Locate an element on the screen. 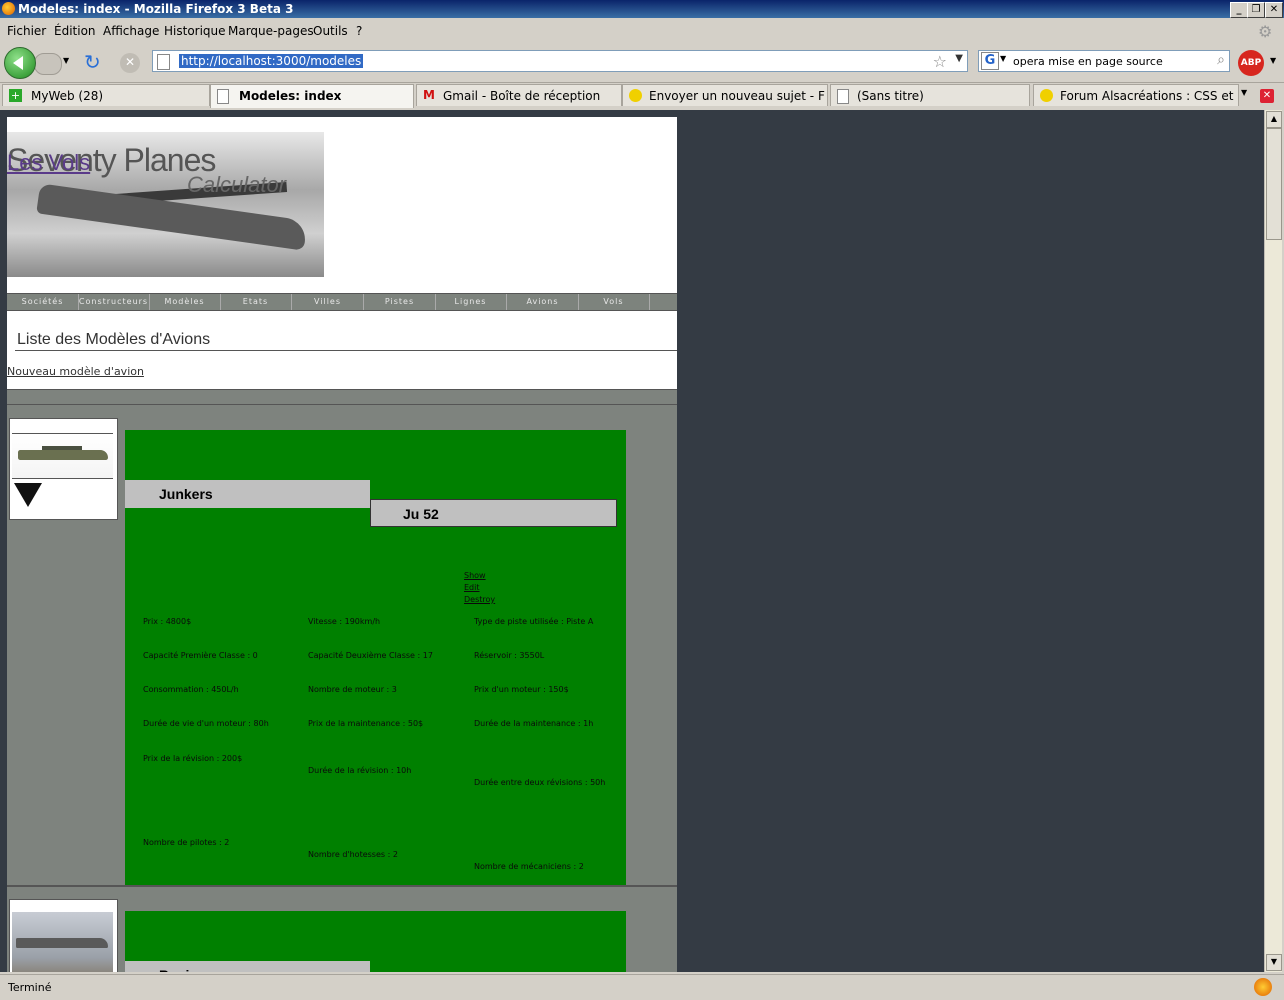 The image size is (1284, 1000). title-divider is located at coordinates (346, 350).